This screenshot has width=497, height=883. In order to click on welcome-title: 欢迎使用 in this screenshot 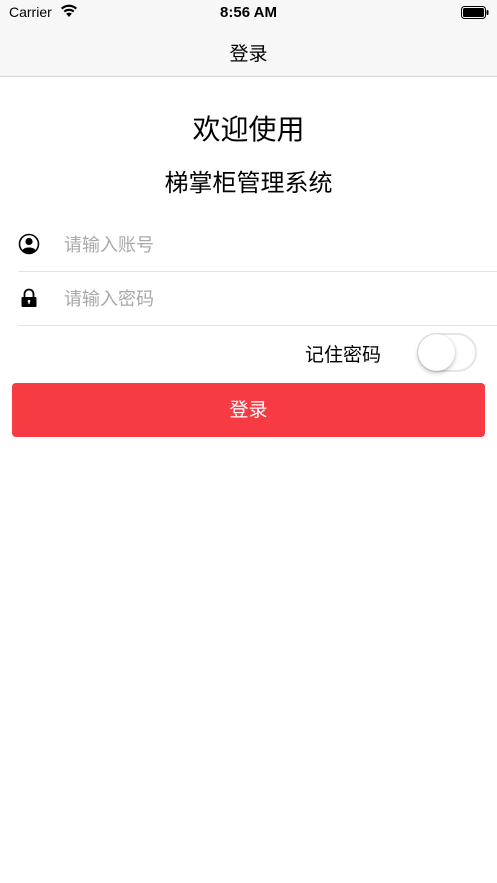, I will do `click(248, 129)`.